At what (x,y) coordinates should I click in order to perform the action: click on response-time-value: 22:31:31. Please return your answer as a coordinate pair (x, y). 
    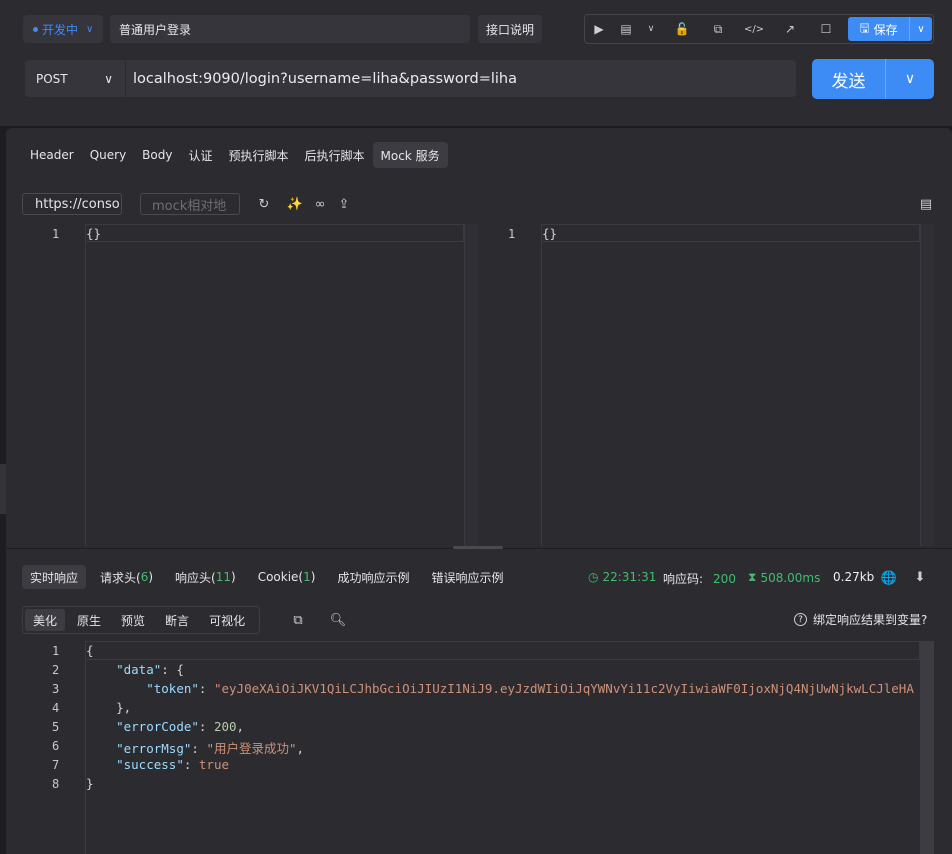
    Looking at the image, I should click on (629, 577).